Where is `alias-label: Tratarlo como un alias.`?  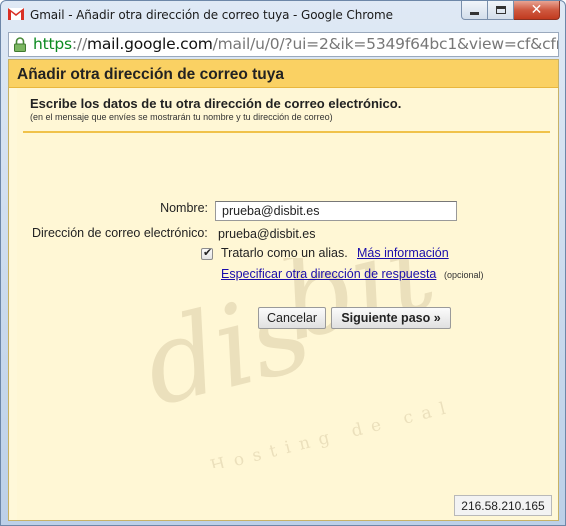
alias-label: Tratarlo como un alias. is located at coordinates (284, 253).